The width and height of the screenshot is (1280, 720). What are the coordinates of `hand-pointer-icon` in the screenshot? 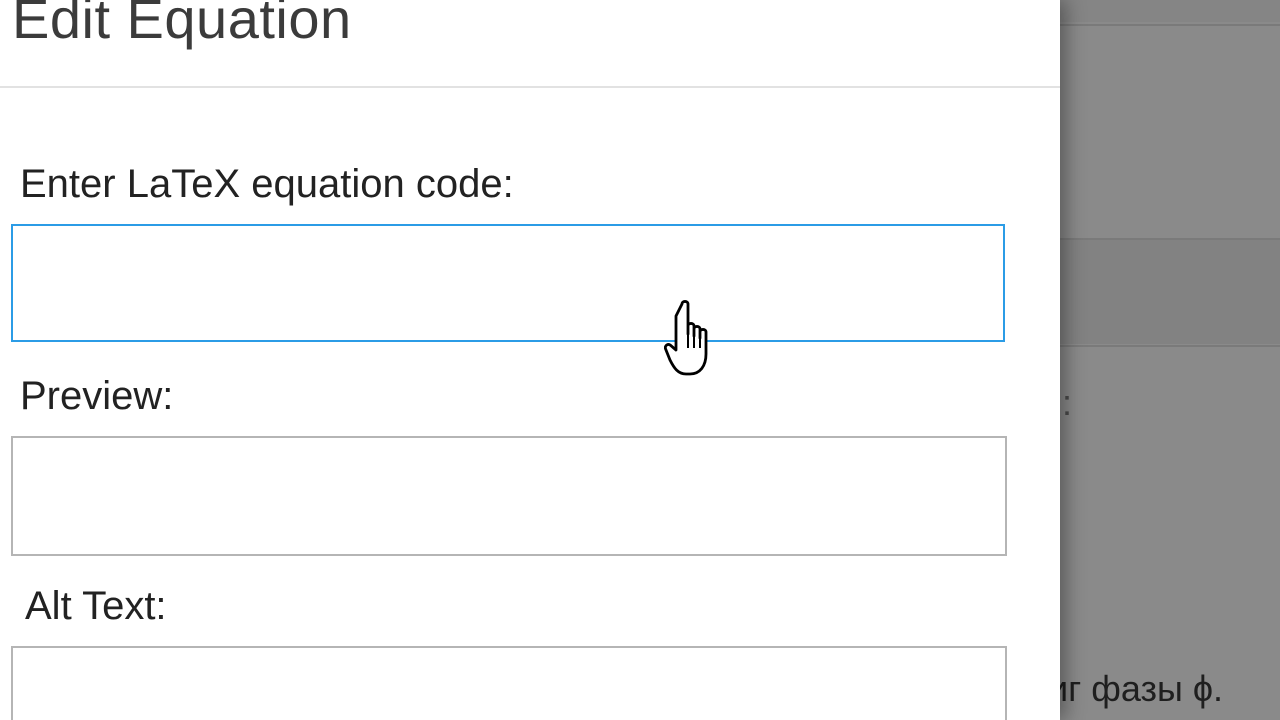 It's located at (686, 338).